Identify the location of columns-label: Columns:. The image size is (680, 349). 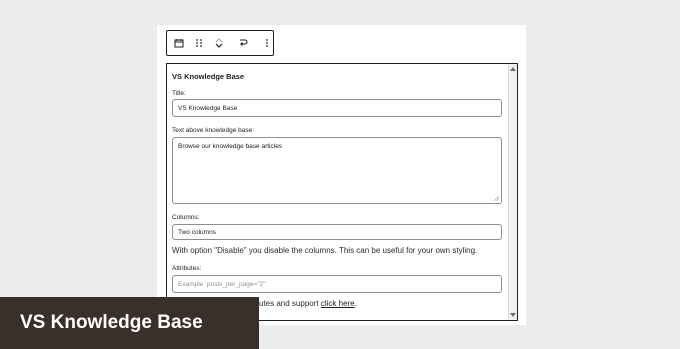
(186, 217).